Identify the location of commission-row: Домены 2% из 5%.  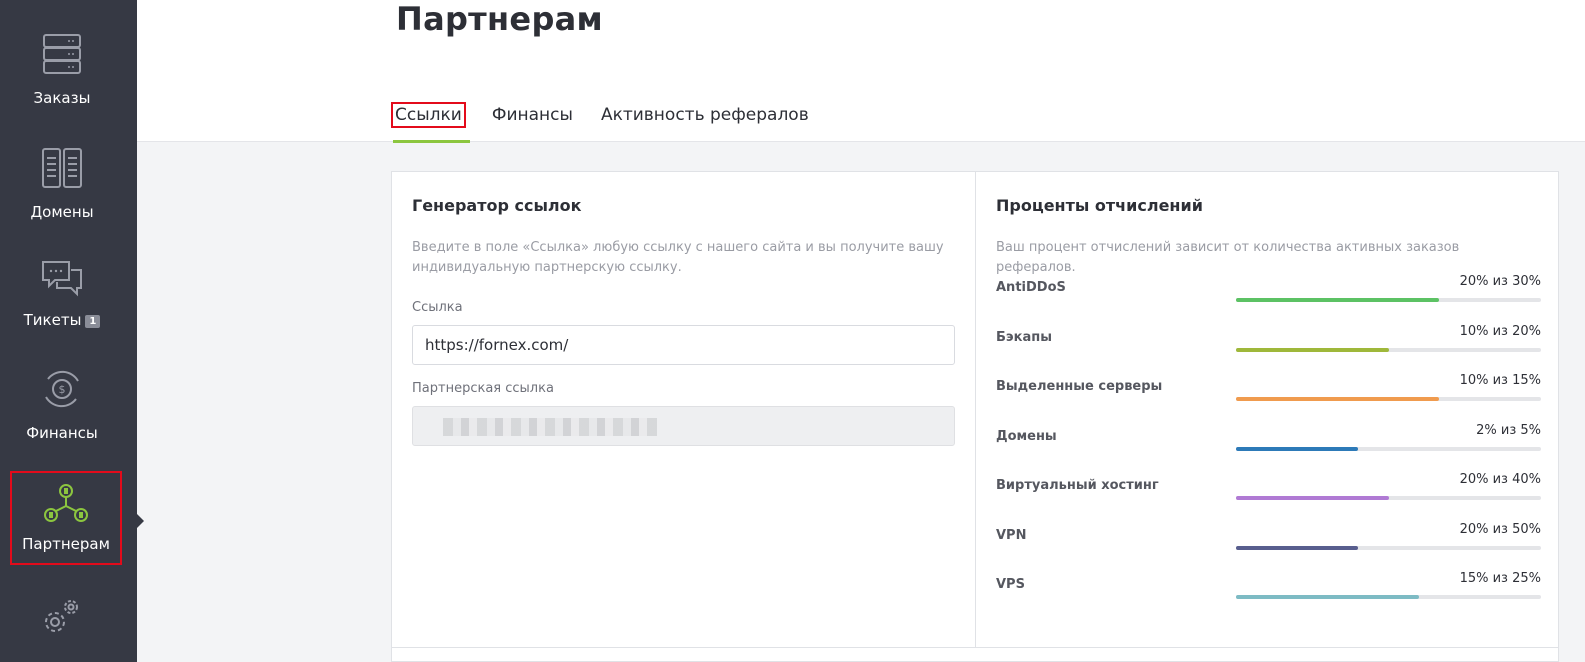
(1268, 441).